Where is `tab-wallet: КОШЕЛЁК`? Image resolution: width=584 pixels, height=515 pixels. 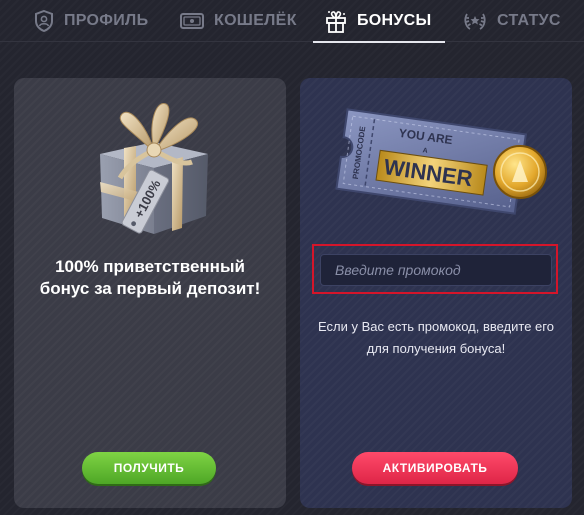
tab-wallet: КОШЕЛЁК is located at coordinates (238, 21).